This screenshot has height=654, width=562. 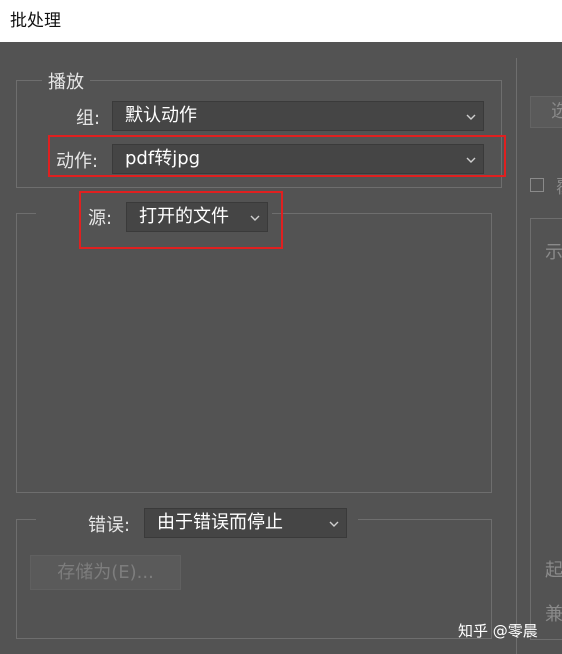 I want to click on source-highlight-box, so click(x=181, y=220).